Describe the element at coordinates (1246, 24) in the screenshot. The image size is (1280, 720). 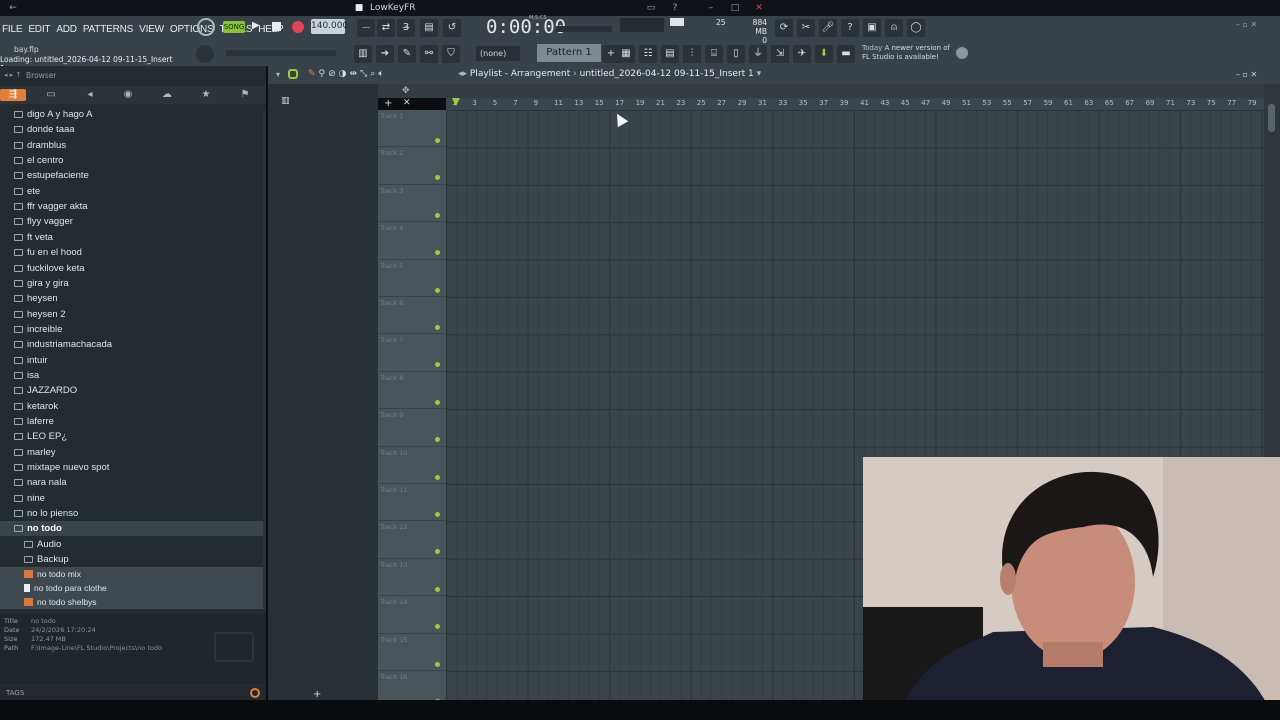
I see `toolbar-window-controls: – ▫ ✕` at that location.